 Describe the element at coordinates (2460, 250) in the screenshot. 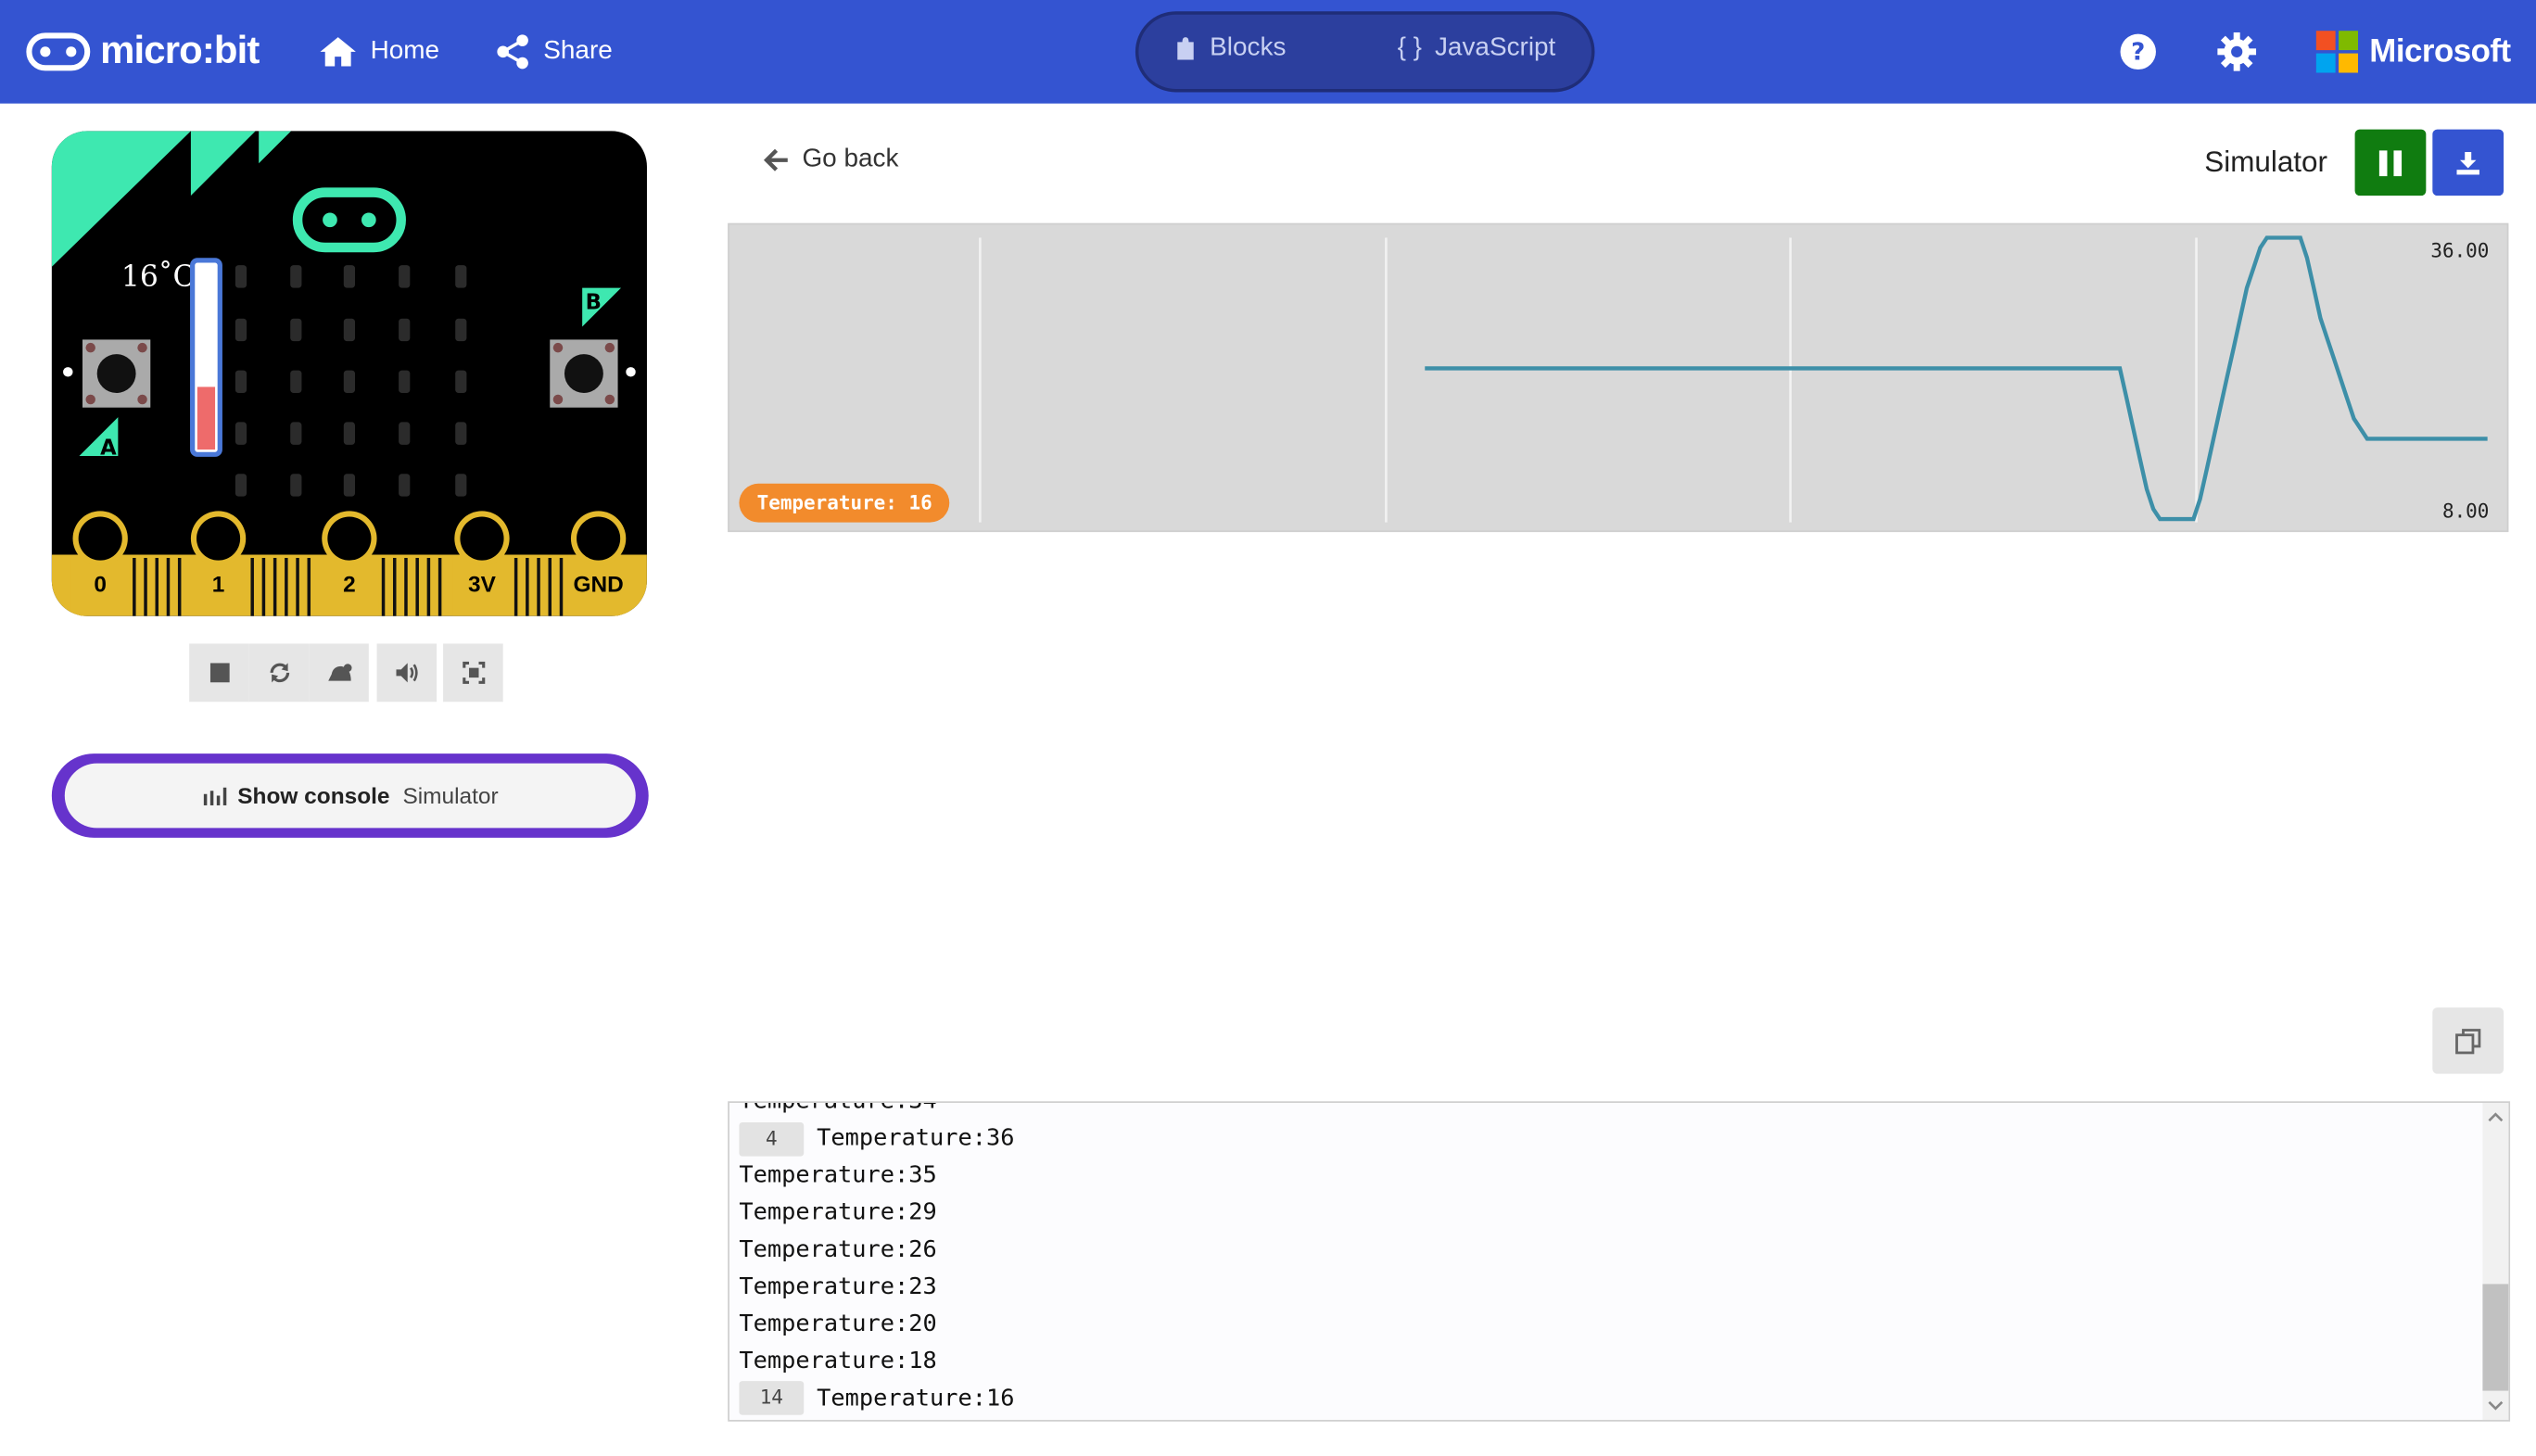

I see `chart-max-label: 36.00` at that location.